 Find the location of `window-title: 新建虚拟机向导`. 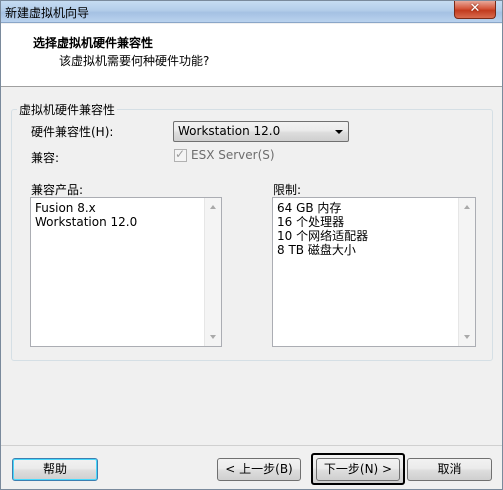

window-title: 新建虚拟机向导 is located at coordinates (47, 13).